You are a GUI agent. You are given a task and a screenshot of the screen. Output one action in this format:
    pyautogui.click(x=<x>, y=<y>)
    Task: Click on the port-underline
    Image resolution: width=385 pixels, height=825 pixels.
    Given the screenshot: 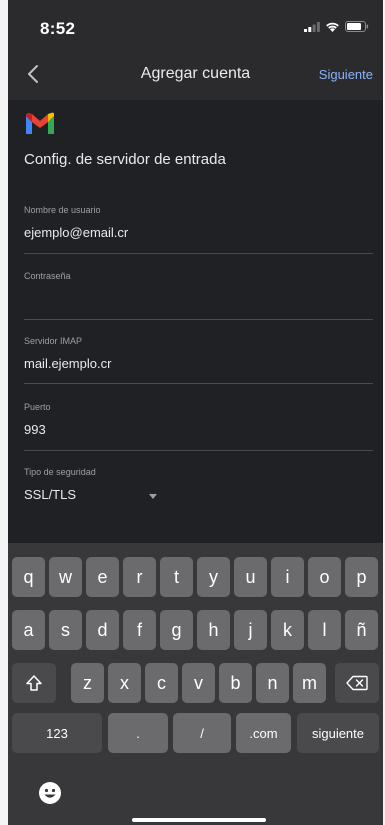 What is the action you would take?
    pyautogui.click(x=198, y=450)
    